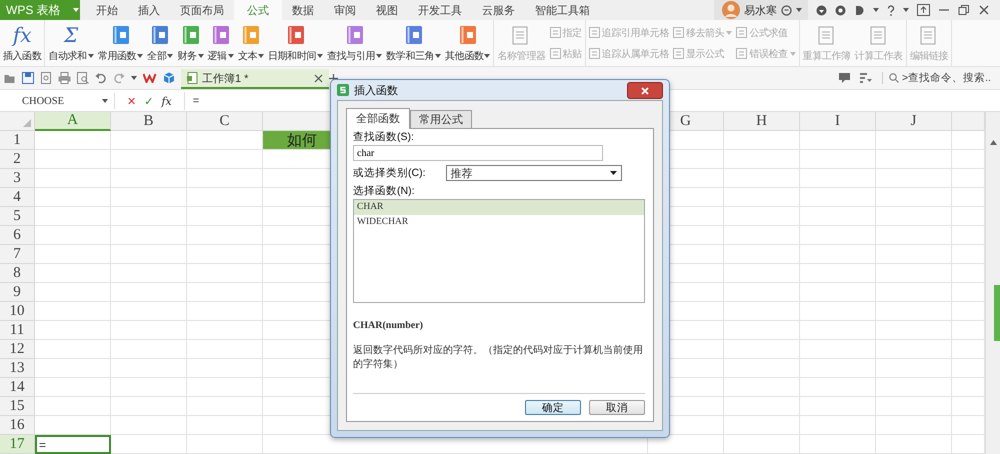 The image size is (1000, 454). Describe the element at coordinates (993, 142) in the screenshot. I see `scroll-up-icon` at that location.